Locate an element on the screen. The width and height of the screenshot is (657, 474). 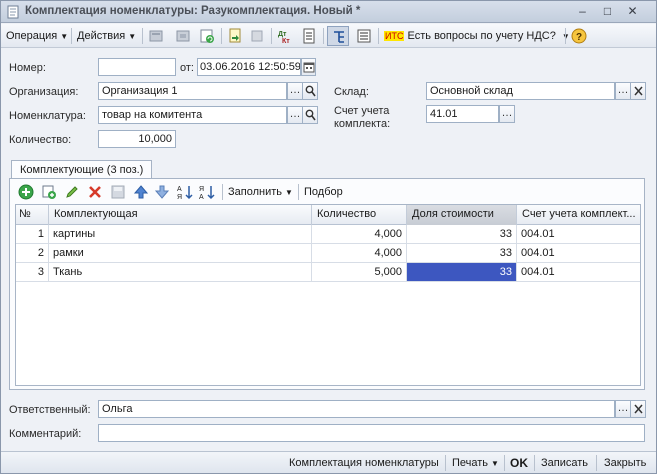
sort-descending-icon: ЯА is located at coordinates (207, 192).